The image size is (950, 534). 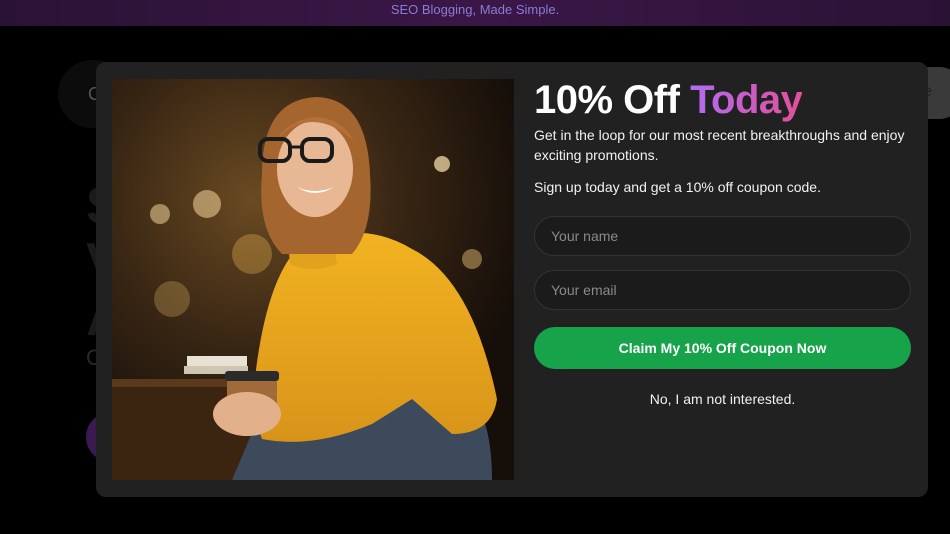 What do you see at coordinates (607, 100) in the screenshot?
I see `title-plain: 10% Off` at bounding box center [607, 100].